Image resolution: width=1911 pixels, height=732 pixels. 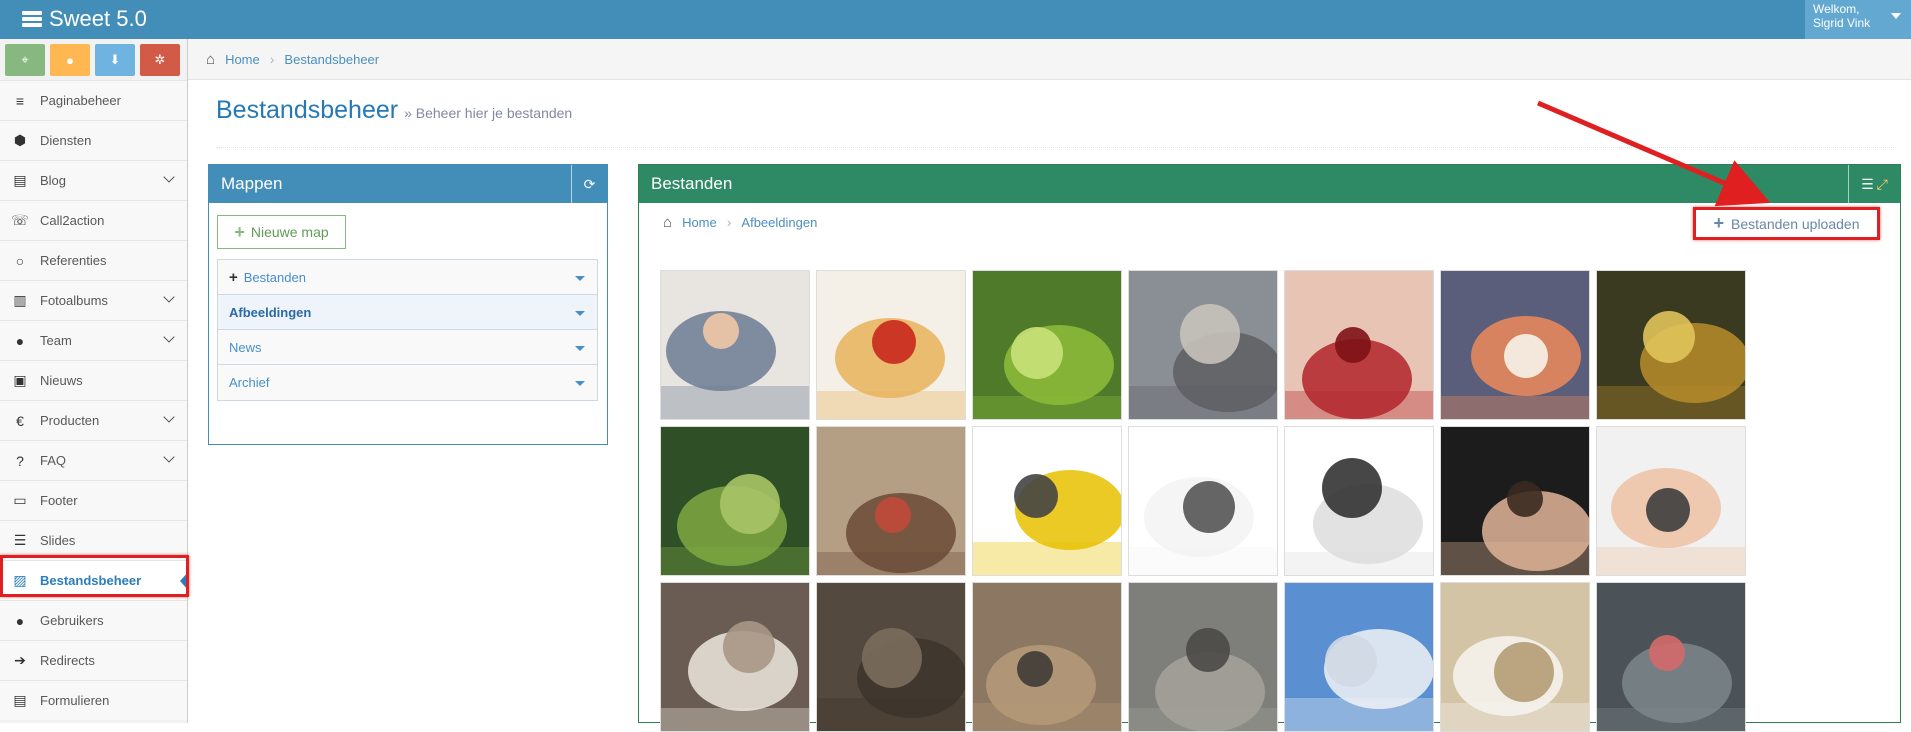 What do you see at coordinates (53, 460) in the screenshot?
I see `sidebar-item-label: FAQ` at bounding box center [53, 460].